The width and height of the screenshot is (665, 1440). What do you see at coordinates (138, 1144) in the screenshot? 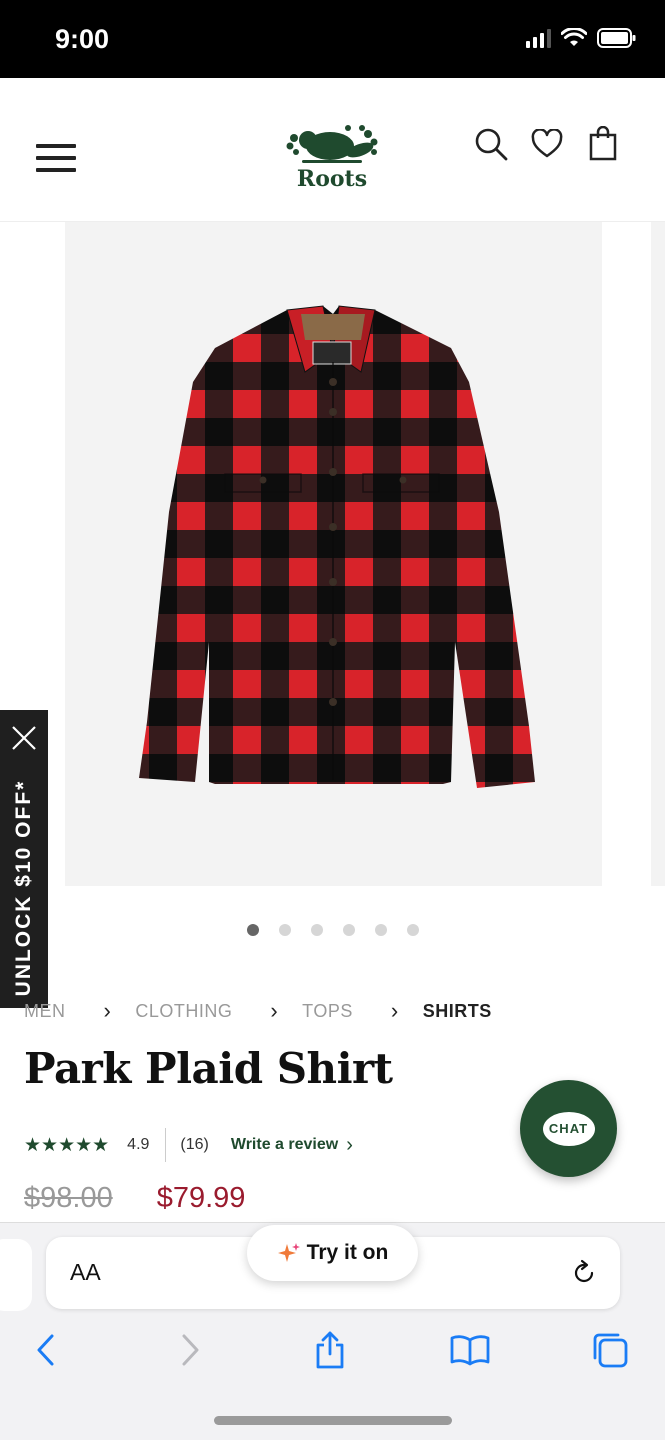
I see `rating-value: 4.9` at bounding box center [138, 1144].